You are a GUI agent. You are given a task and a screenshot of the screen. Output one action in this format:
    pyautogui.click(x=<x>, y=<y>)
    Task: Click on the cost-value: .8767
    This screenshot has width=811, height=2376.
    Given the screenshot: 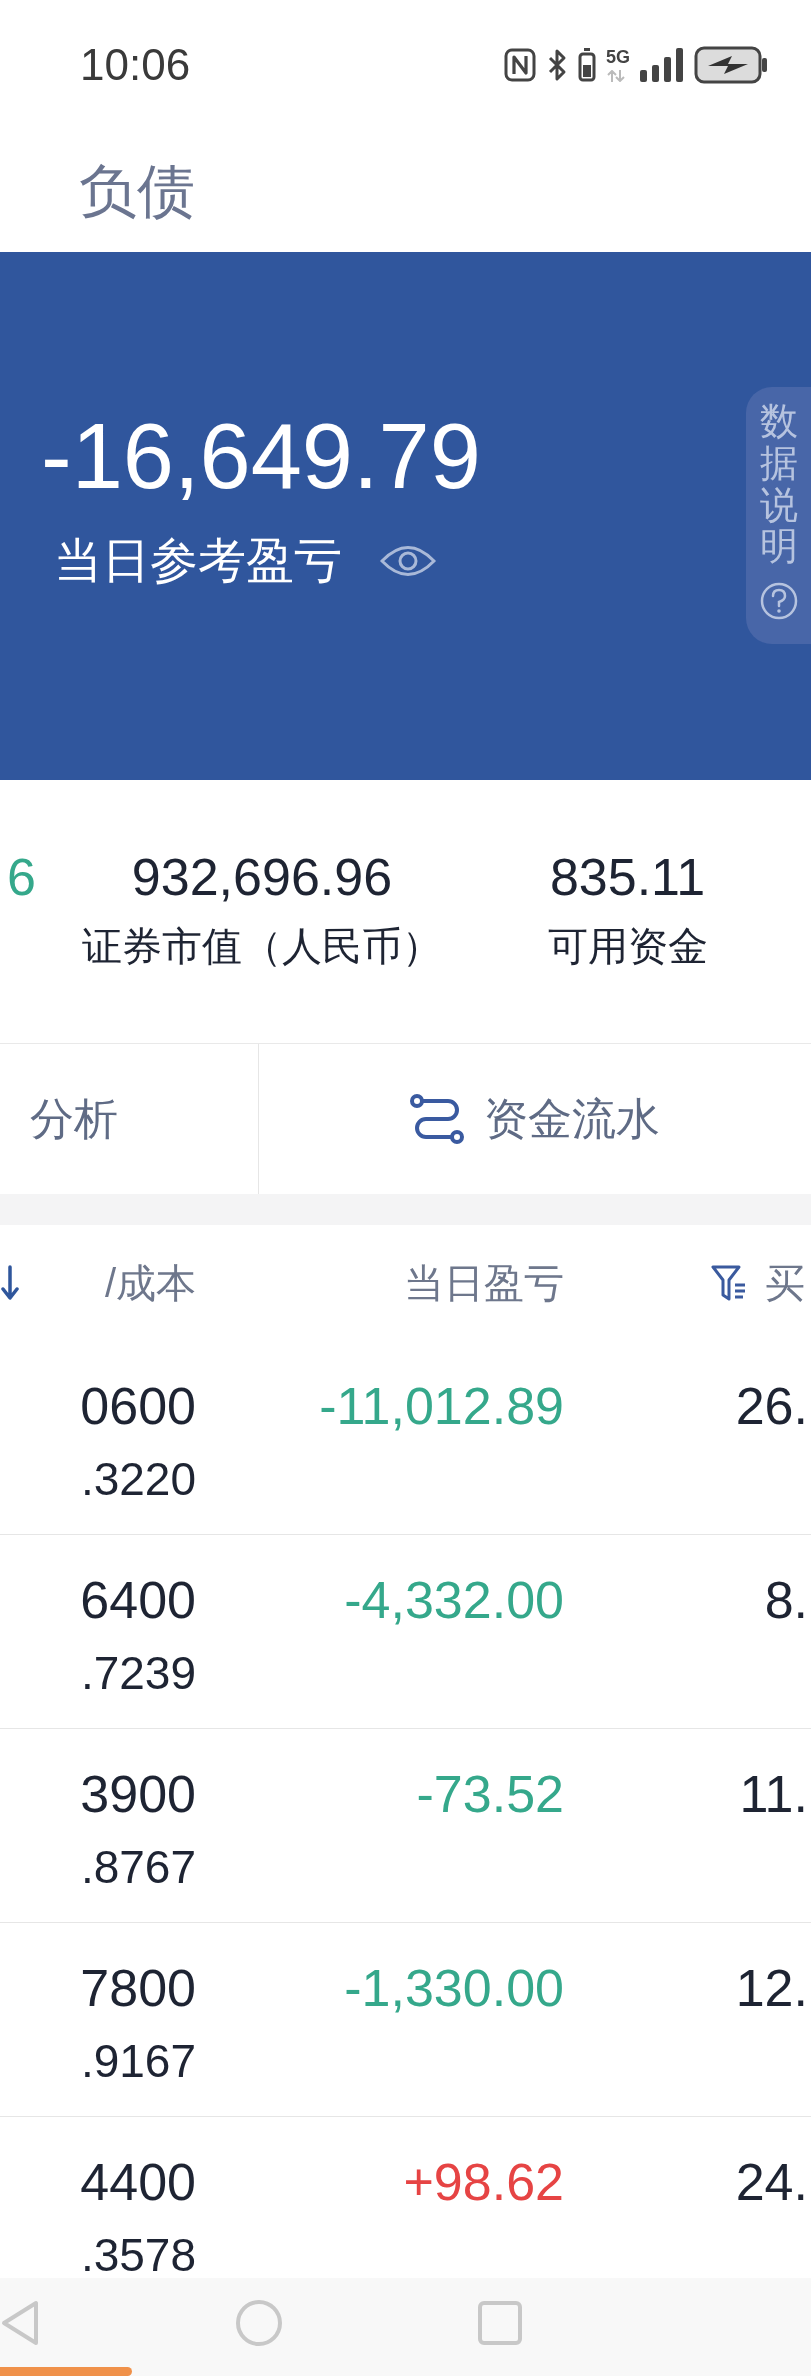 What is the action you would take?
    pyautogui.click(x=138, y=1867)
    